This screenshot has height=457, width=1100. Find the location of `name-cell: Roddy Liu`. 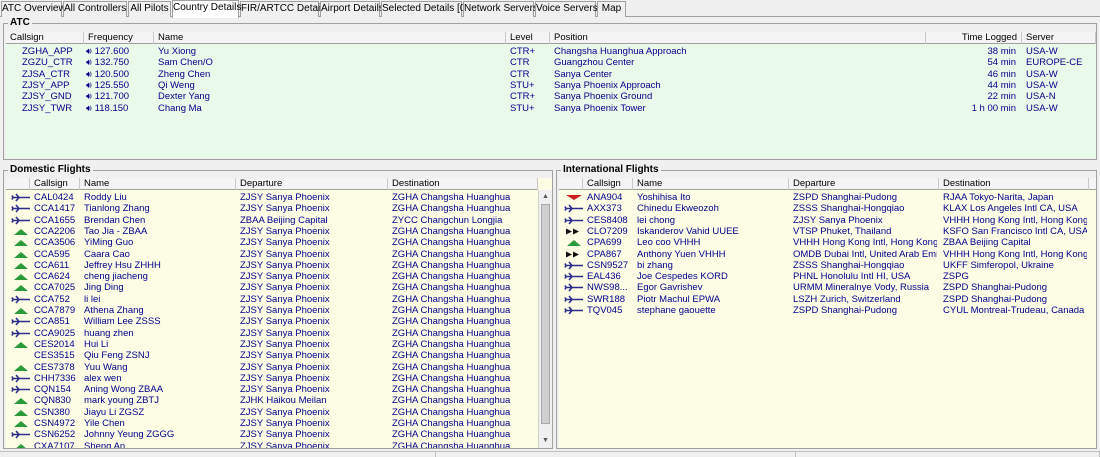

name-cell: Roddy Liu is located at coordinates (105, 197).